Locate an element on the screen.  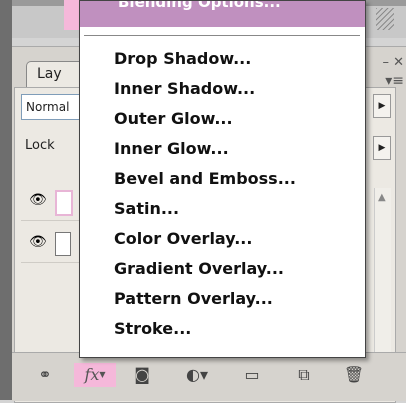
menu-divider is located at coordinates (222, 35).